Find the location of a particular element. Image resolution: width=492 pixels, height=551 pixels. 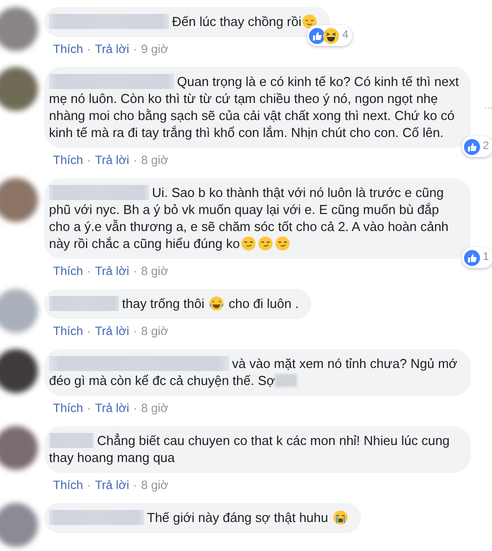

comment-text: Ui. Sao b ko thành thật với nó luôn là trước e cũng phũ với nyc. Bh a ý bỏ vk muốn quay lại với e. E cũng muốn bù đắp cho a ý.e vẫn thương a, e sẽ chăm sóc tốt cho cả 2. A vào hoàn cảnh này rồi chắc a cũng hiểu đúng ko is located at coordinates (249, 218).